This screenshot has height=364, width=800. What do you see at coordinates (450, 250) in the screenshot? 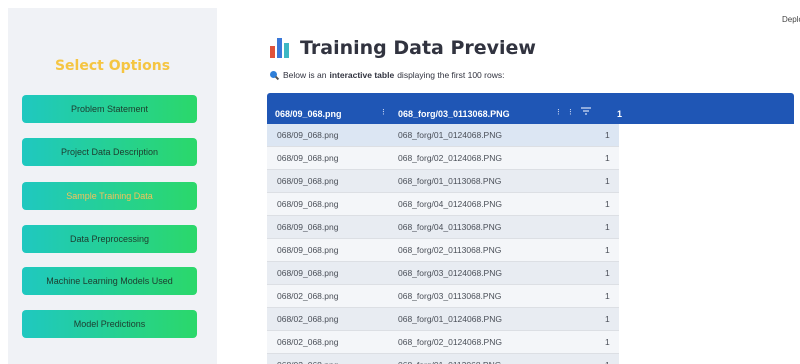
I see `table-cell: 068_forg/02_0113068.PNG` at bounding box center [450, 250].